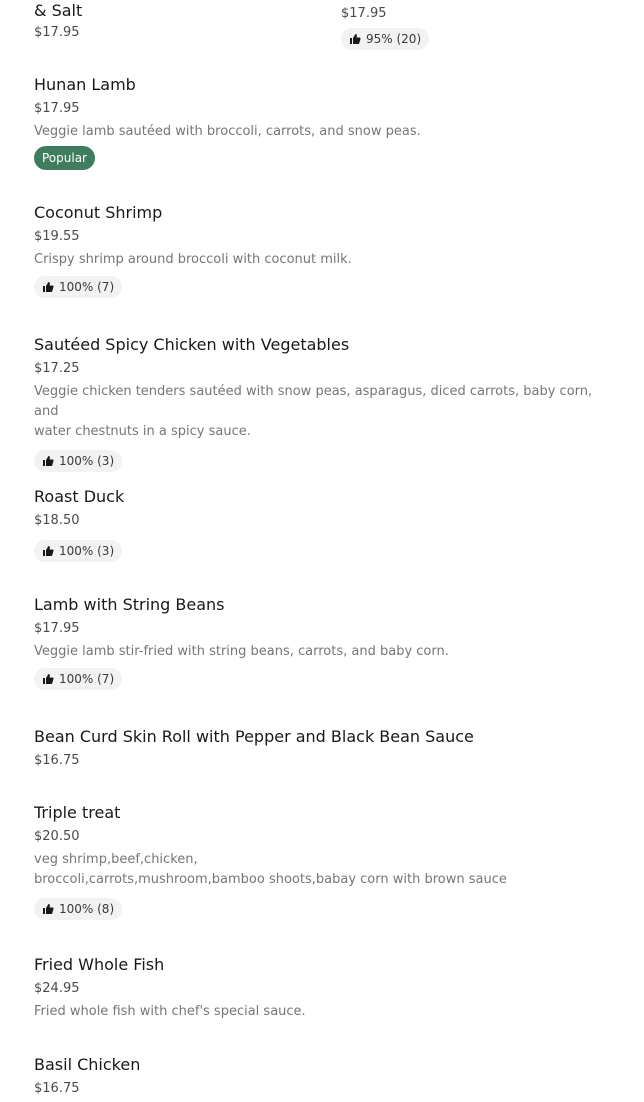  What do you see at coordinates (79, 496) in the screenshot?
I see `item-name: Roast Duck` at bounding box center [79, 496].